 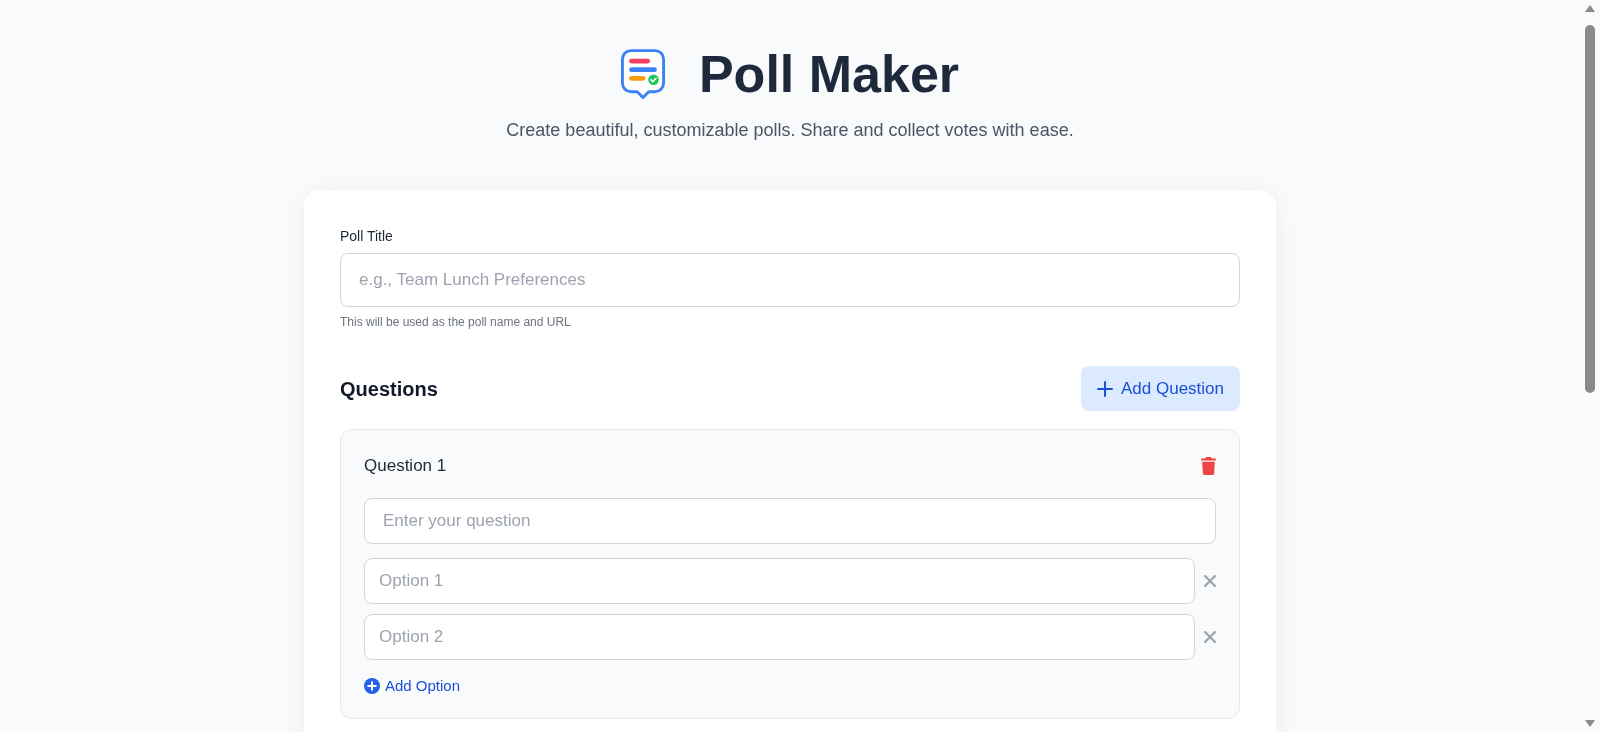 I want to click on poll-title-label: Poll Title, so click(x=367, y=236).